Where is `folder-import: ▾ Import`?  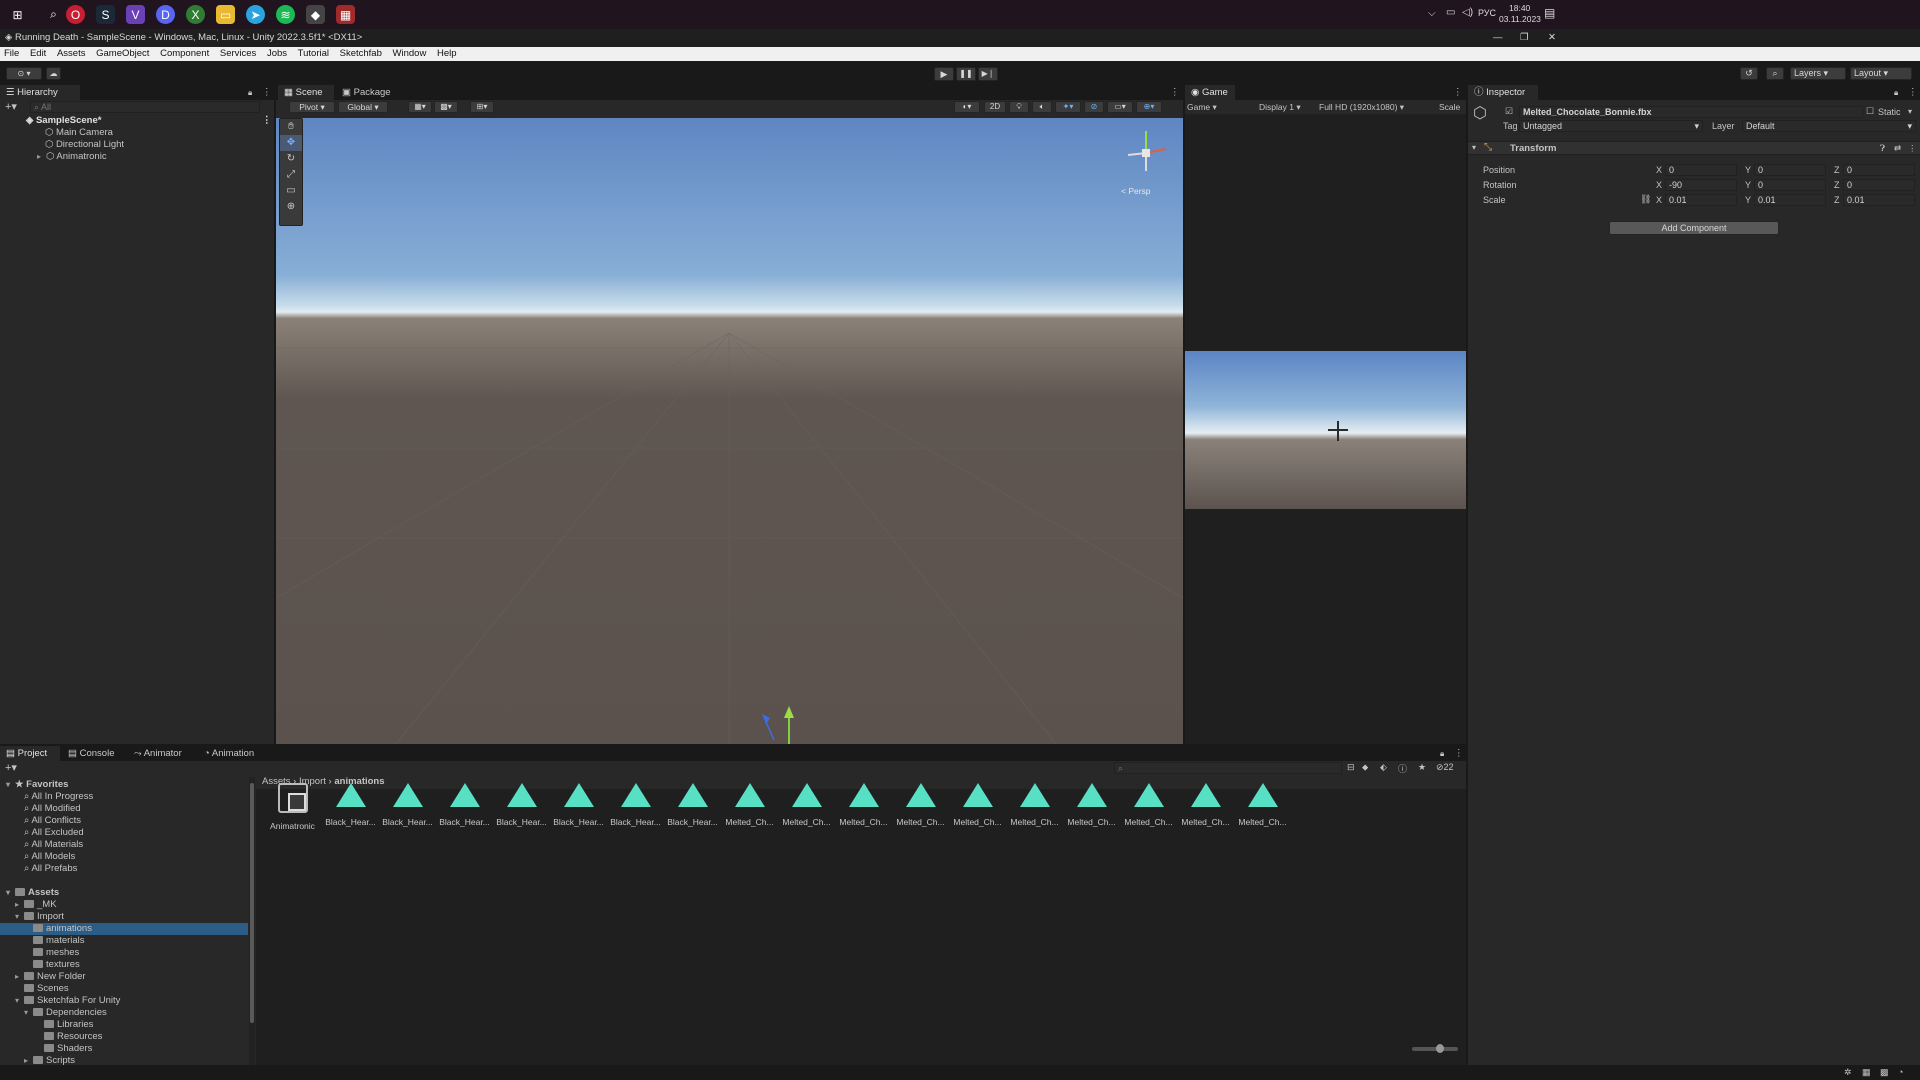
folder-import: ▾ Import is located at coordinates (32, 917).